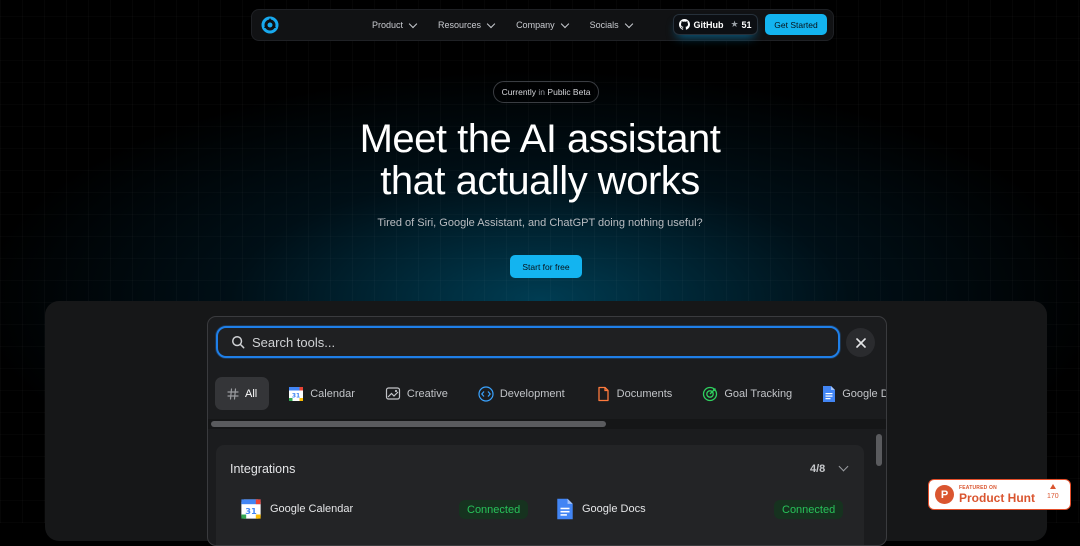 The width and height of the screenshot is (1080, 546). I want to click on tab-all-label: All, so click(251, 393).